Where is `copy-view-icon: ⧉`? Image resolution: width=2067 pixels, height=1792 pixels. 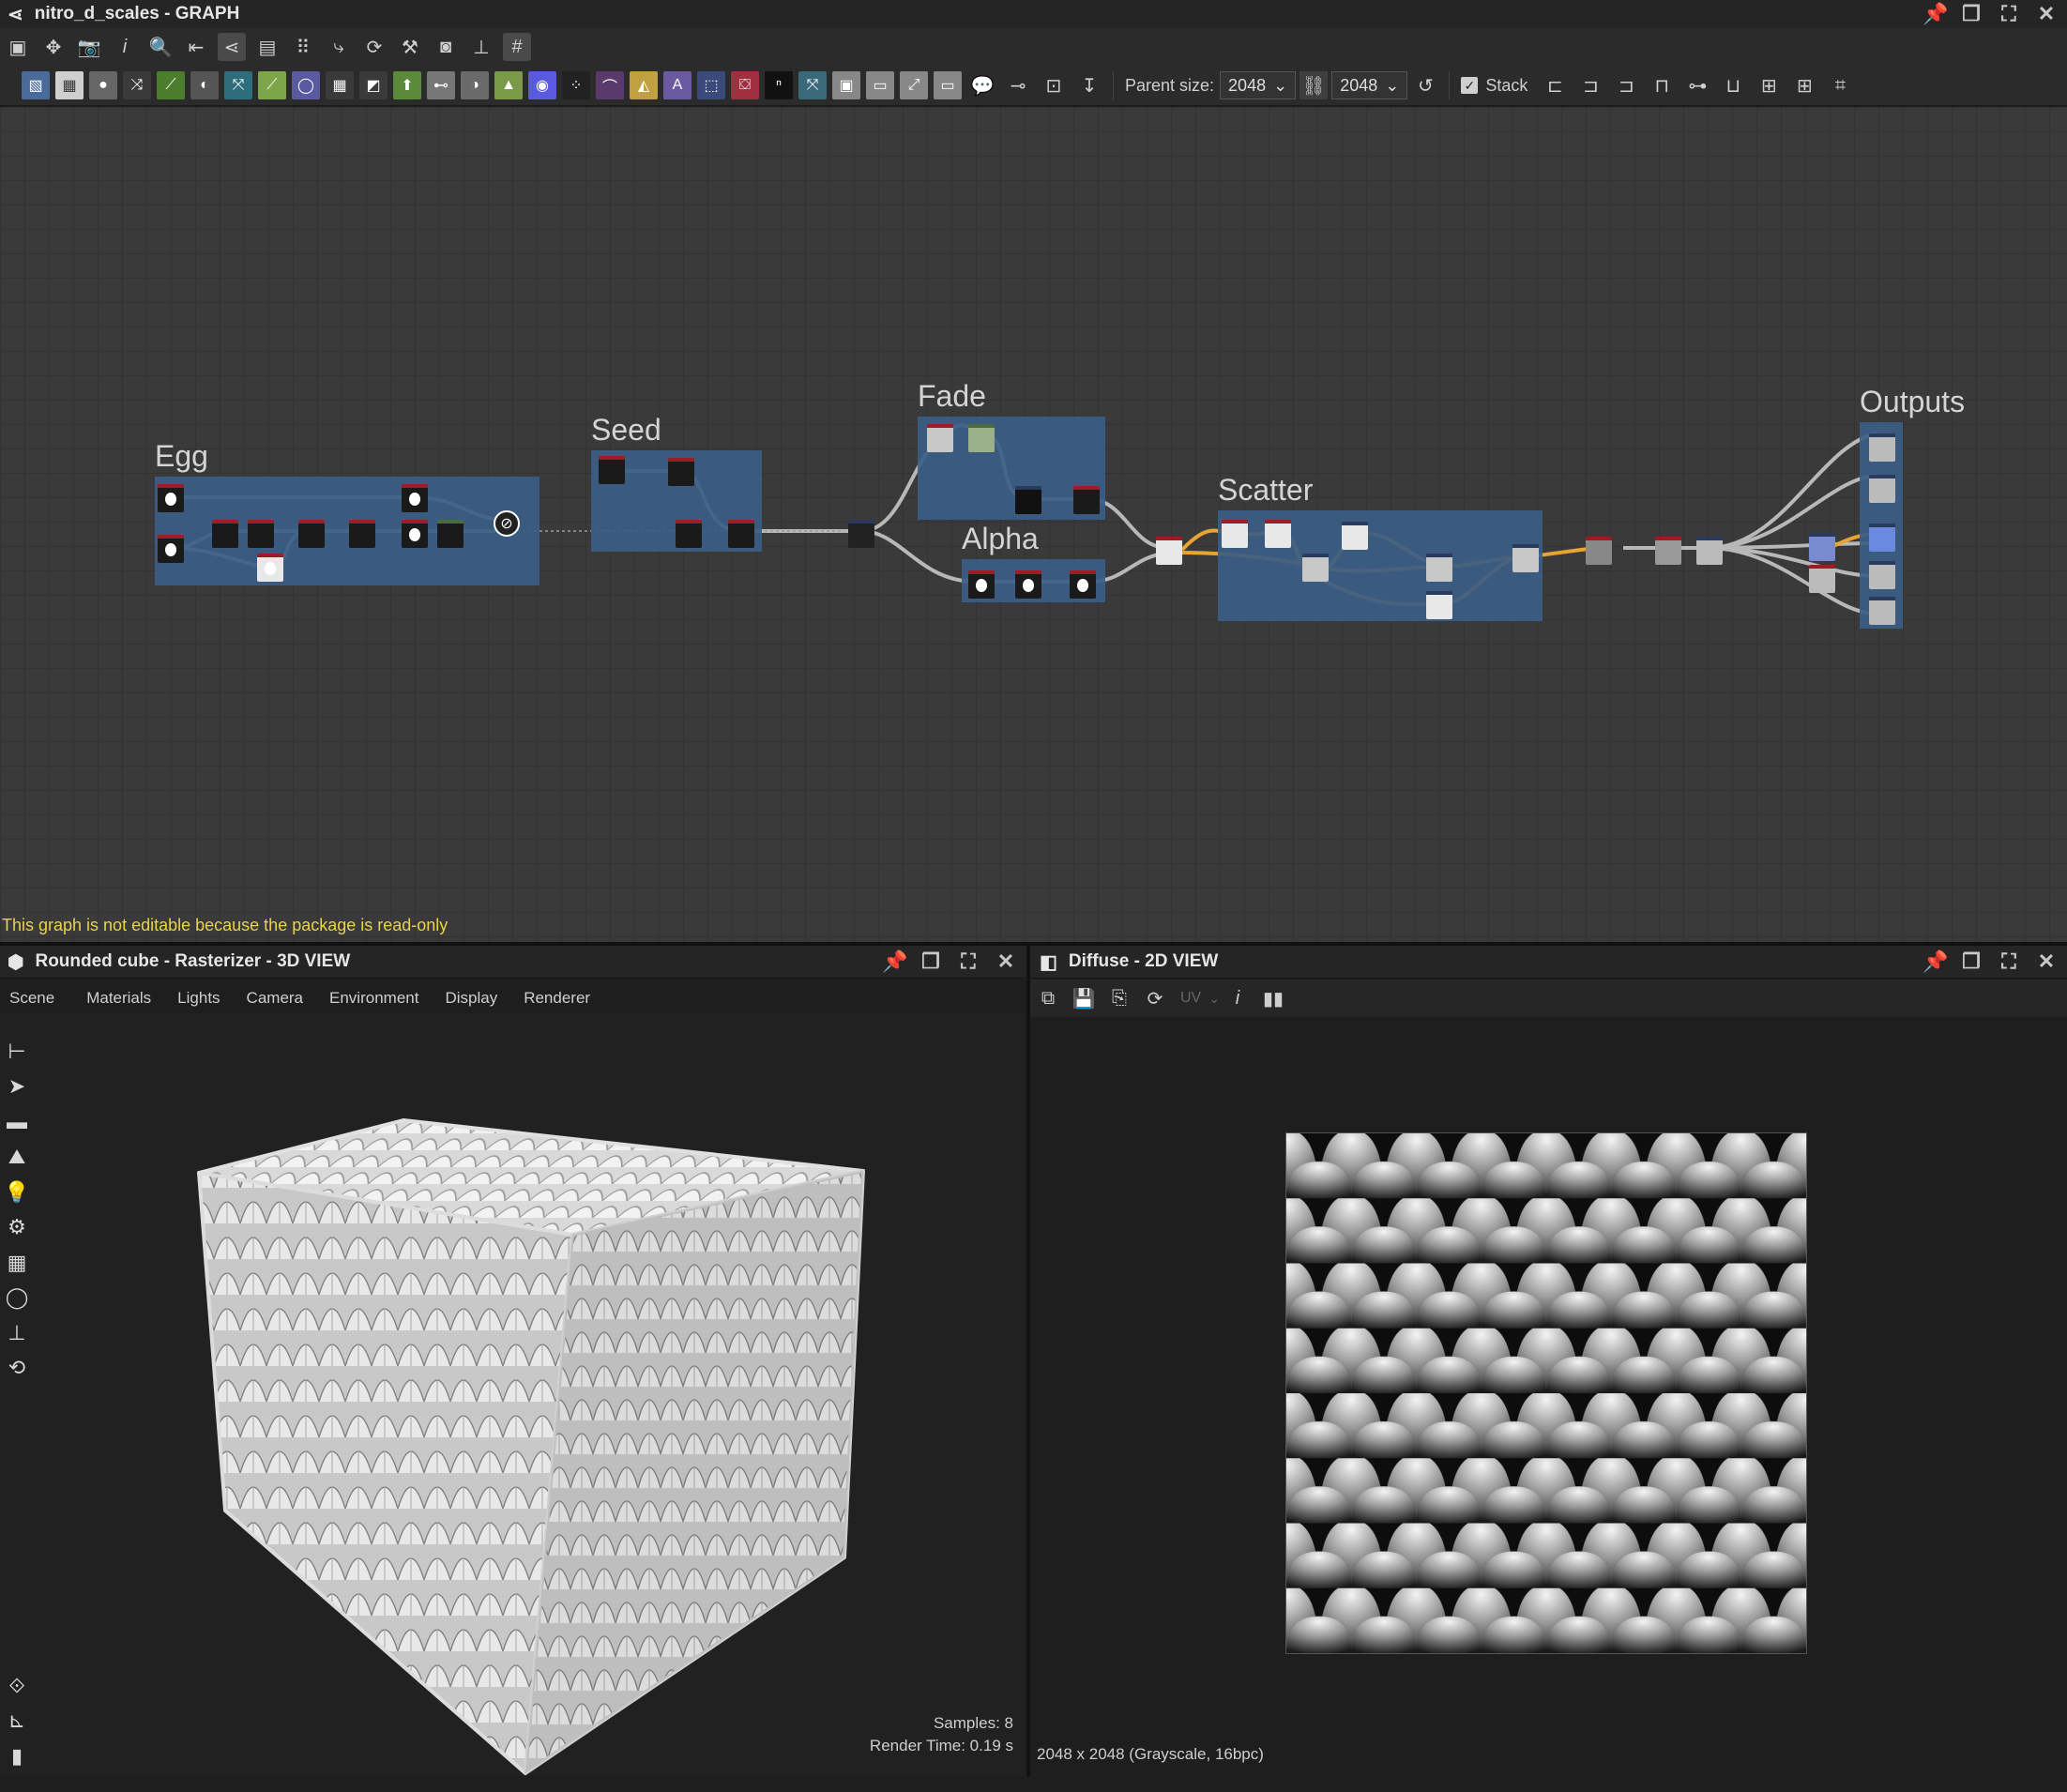
copy-view-icon: ⧉ is located at coordinates (1048, 998).